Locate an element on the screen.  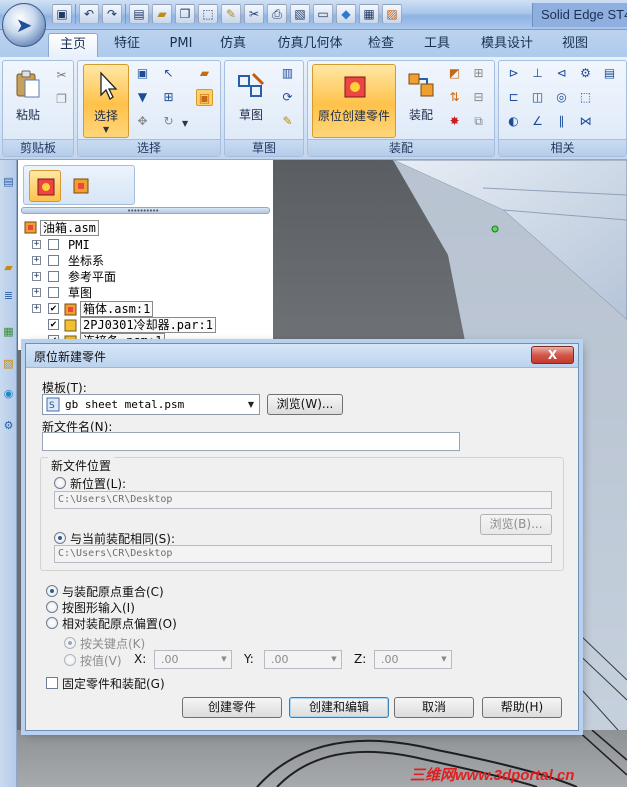
select-part-icon: ▰ is located at coordinates (204, 73).